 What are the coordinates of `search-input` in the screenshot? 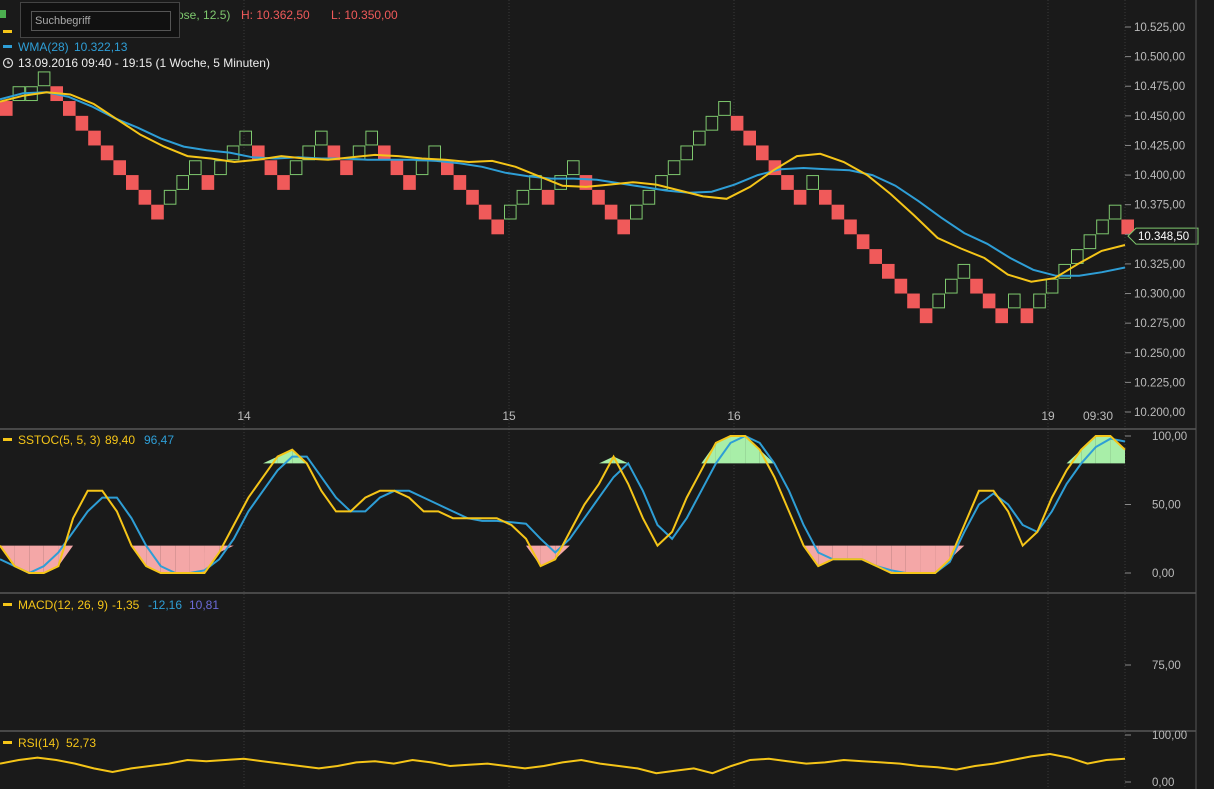 It's located at (101, 21).